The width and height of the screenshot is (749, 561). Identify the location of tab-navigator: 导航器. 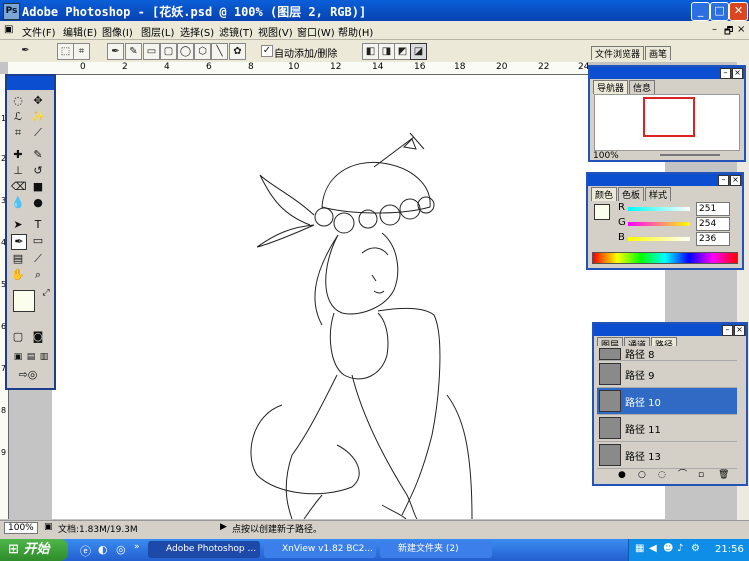
(611, 87).